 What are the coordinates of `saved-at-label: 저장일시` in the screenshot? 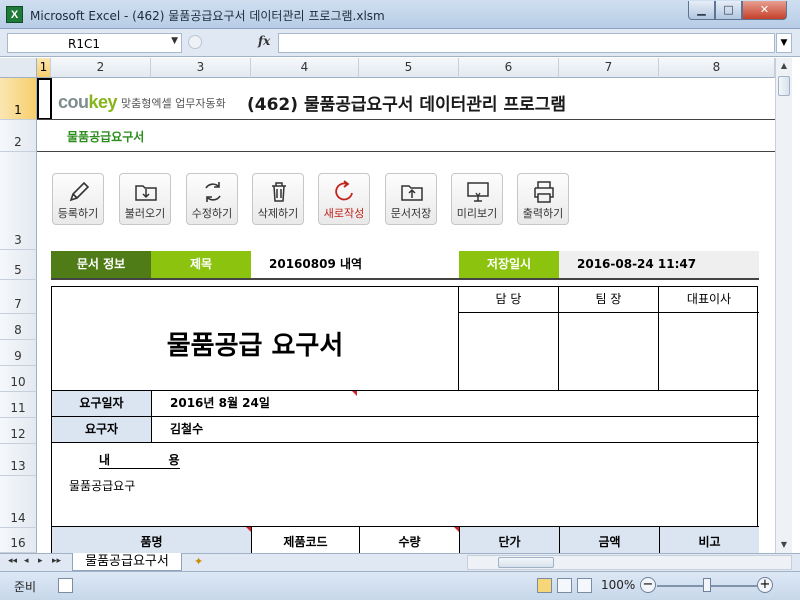 It's located at (509, 264).